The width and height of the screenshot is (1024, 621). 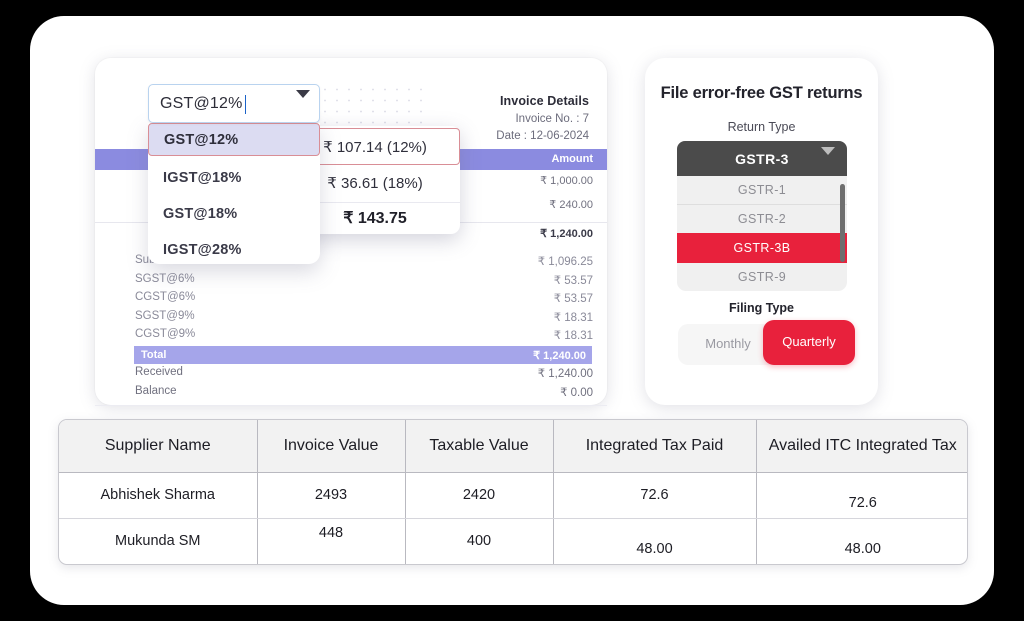 I want to click on totals-row-grand-total: Total ₹ 1,240.00, so click(x=363, y=355).